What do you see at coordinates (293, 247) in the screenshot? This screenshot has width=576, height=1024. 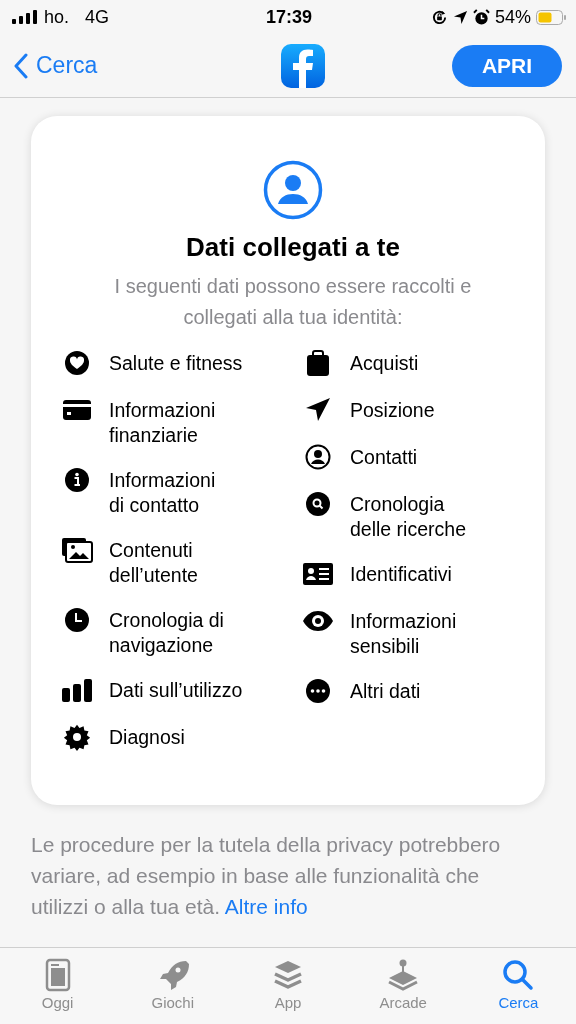 I see `card-title: Dati collegati a te` at bounding box center [293, 247].